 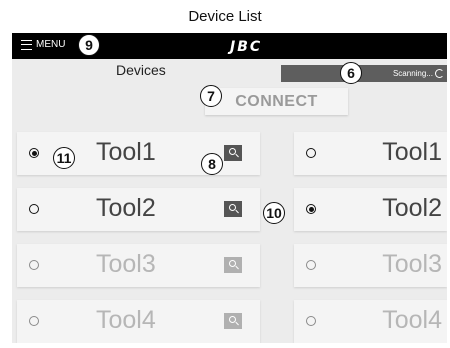 What do you see at coordinates (246, 47) in the screenshot?
I see `jbc-logo: JBC` at bounding box center [246, 47].